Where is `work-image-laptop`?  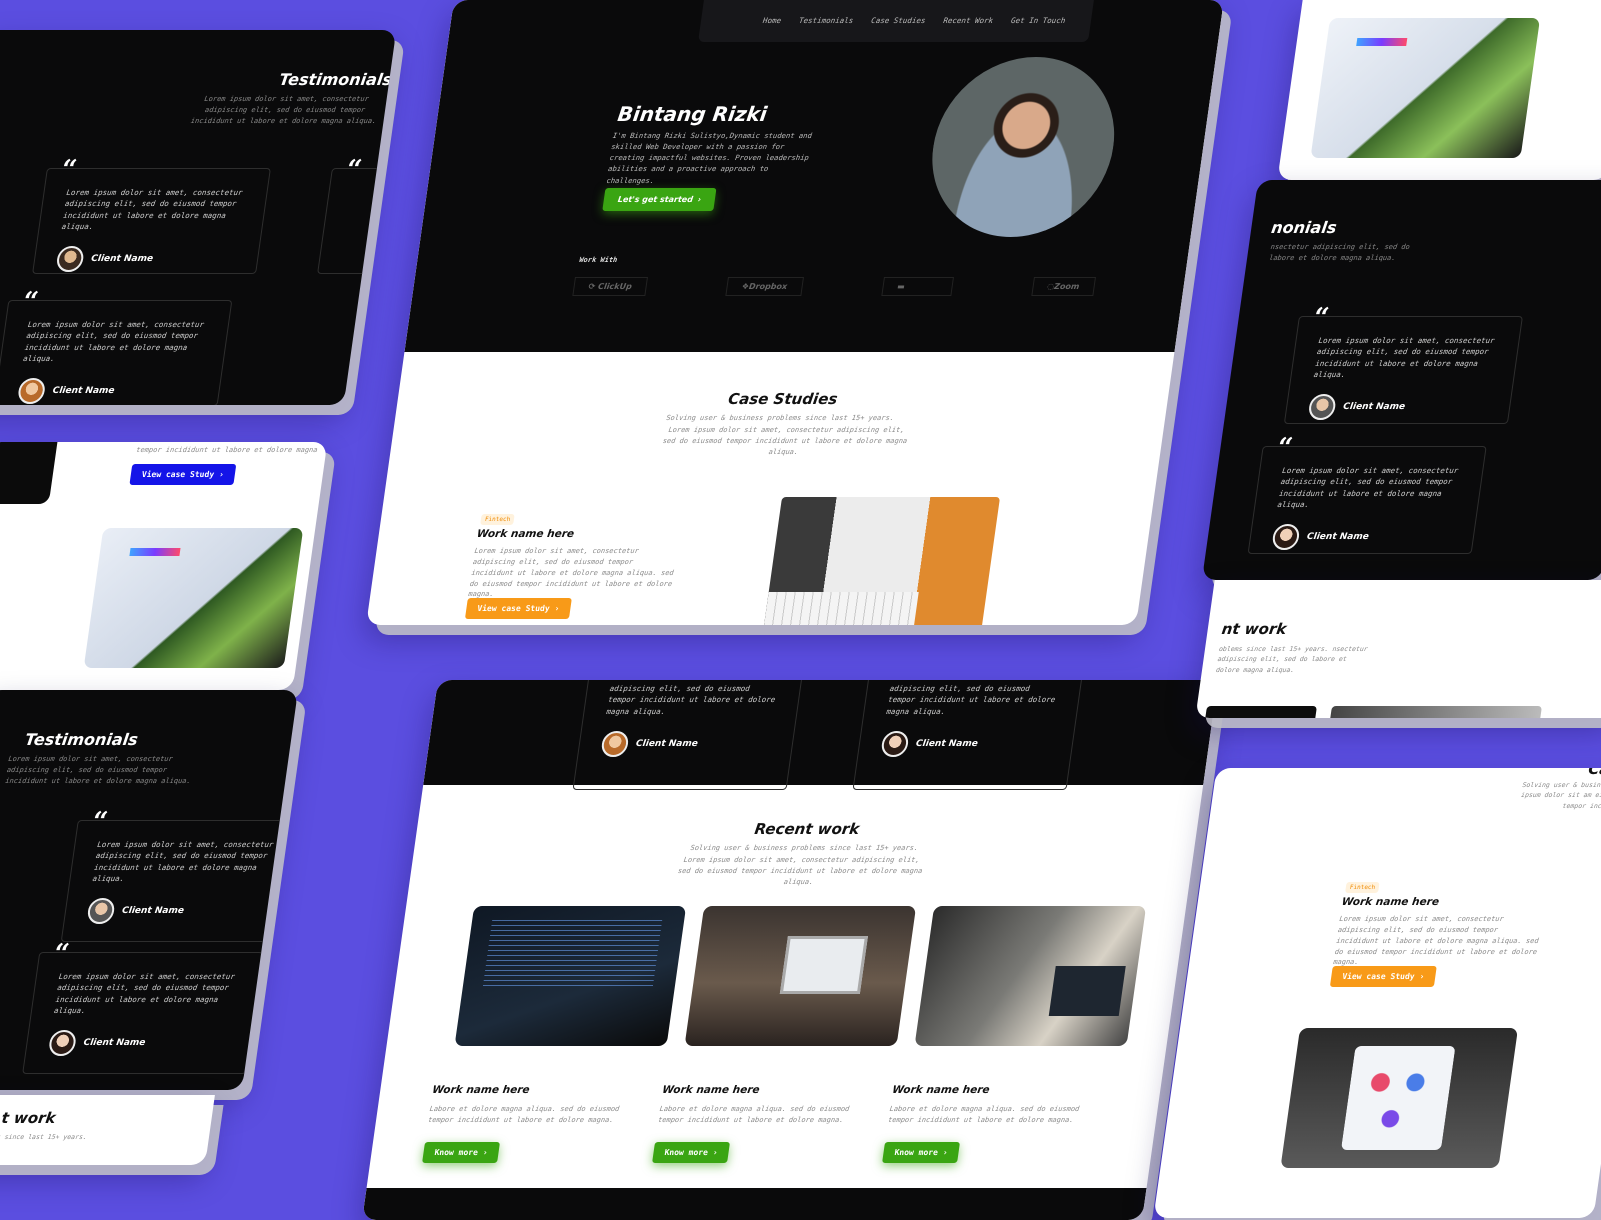 work-image-laptop is located at coordinates (800, 976).